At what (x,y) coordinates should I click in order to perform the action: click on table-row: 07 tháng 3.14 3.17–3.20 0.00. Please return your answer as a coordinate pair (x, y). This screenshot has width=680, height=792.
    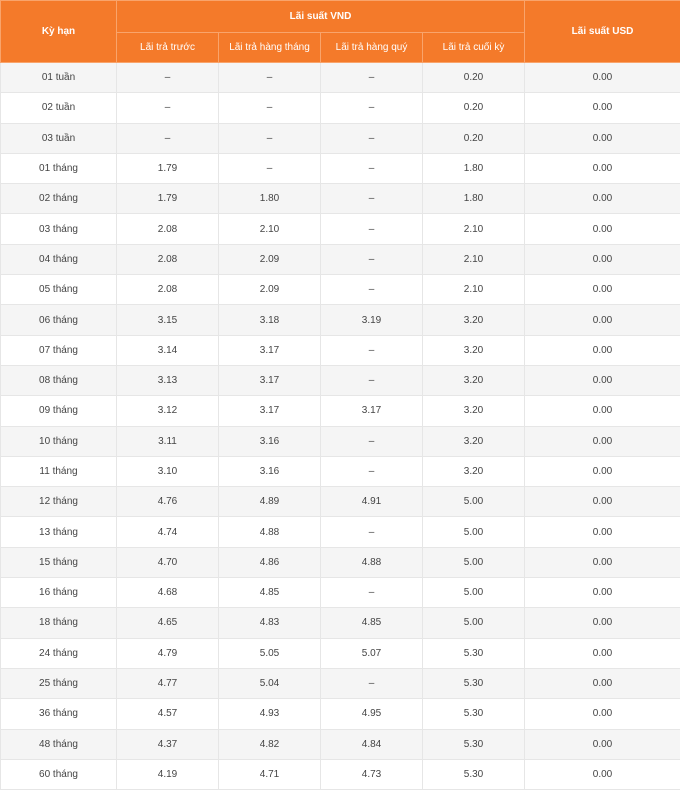
    Looking at the image, I should click on (340, 350).